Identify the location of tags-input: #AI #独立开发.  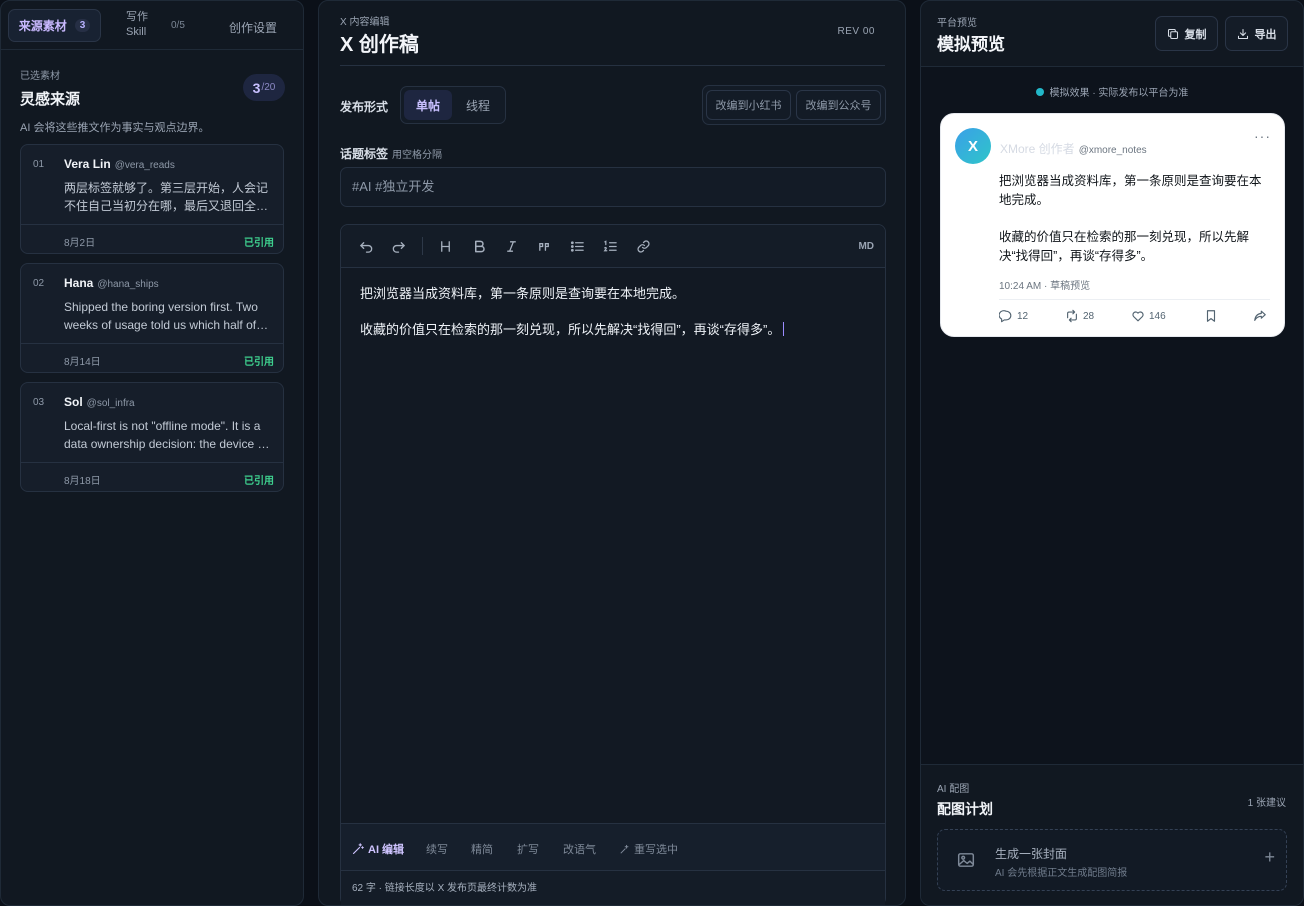
(613, 187).